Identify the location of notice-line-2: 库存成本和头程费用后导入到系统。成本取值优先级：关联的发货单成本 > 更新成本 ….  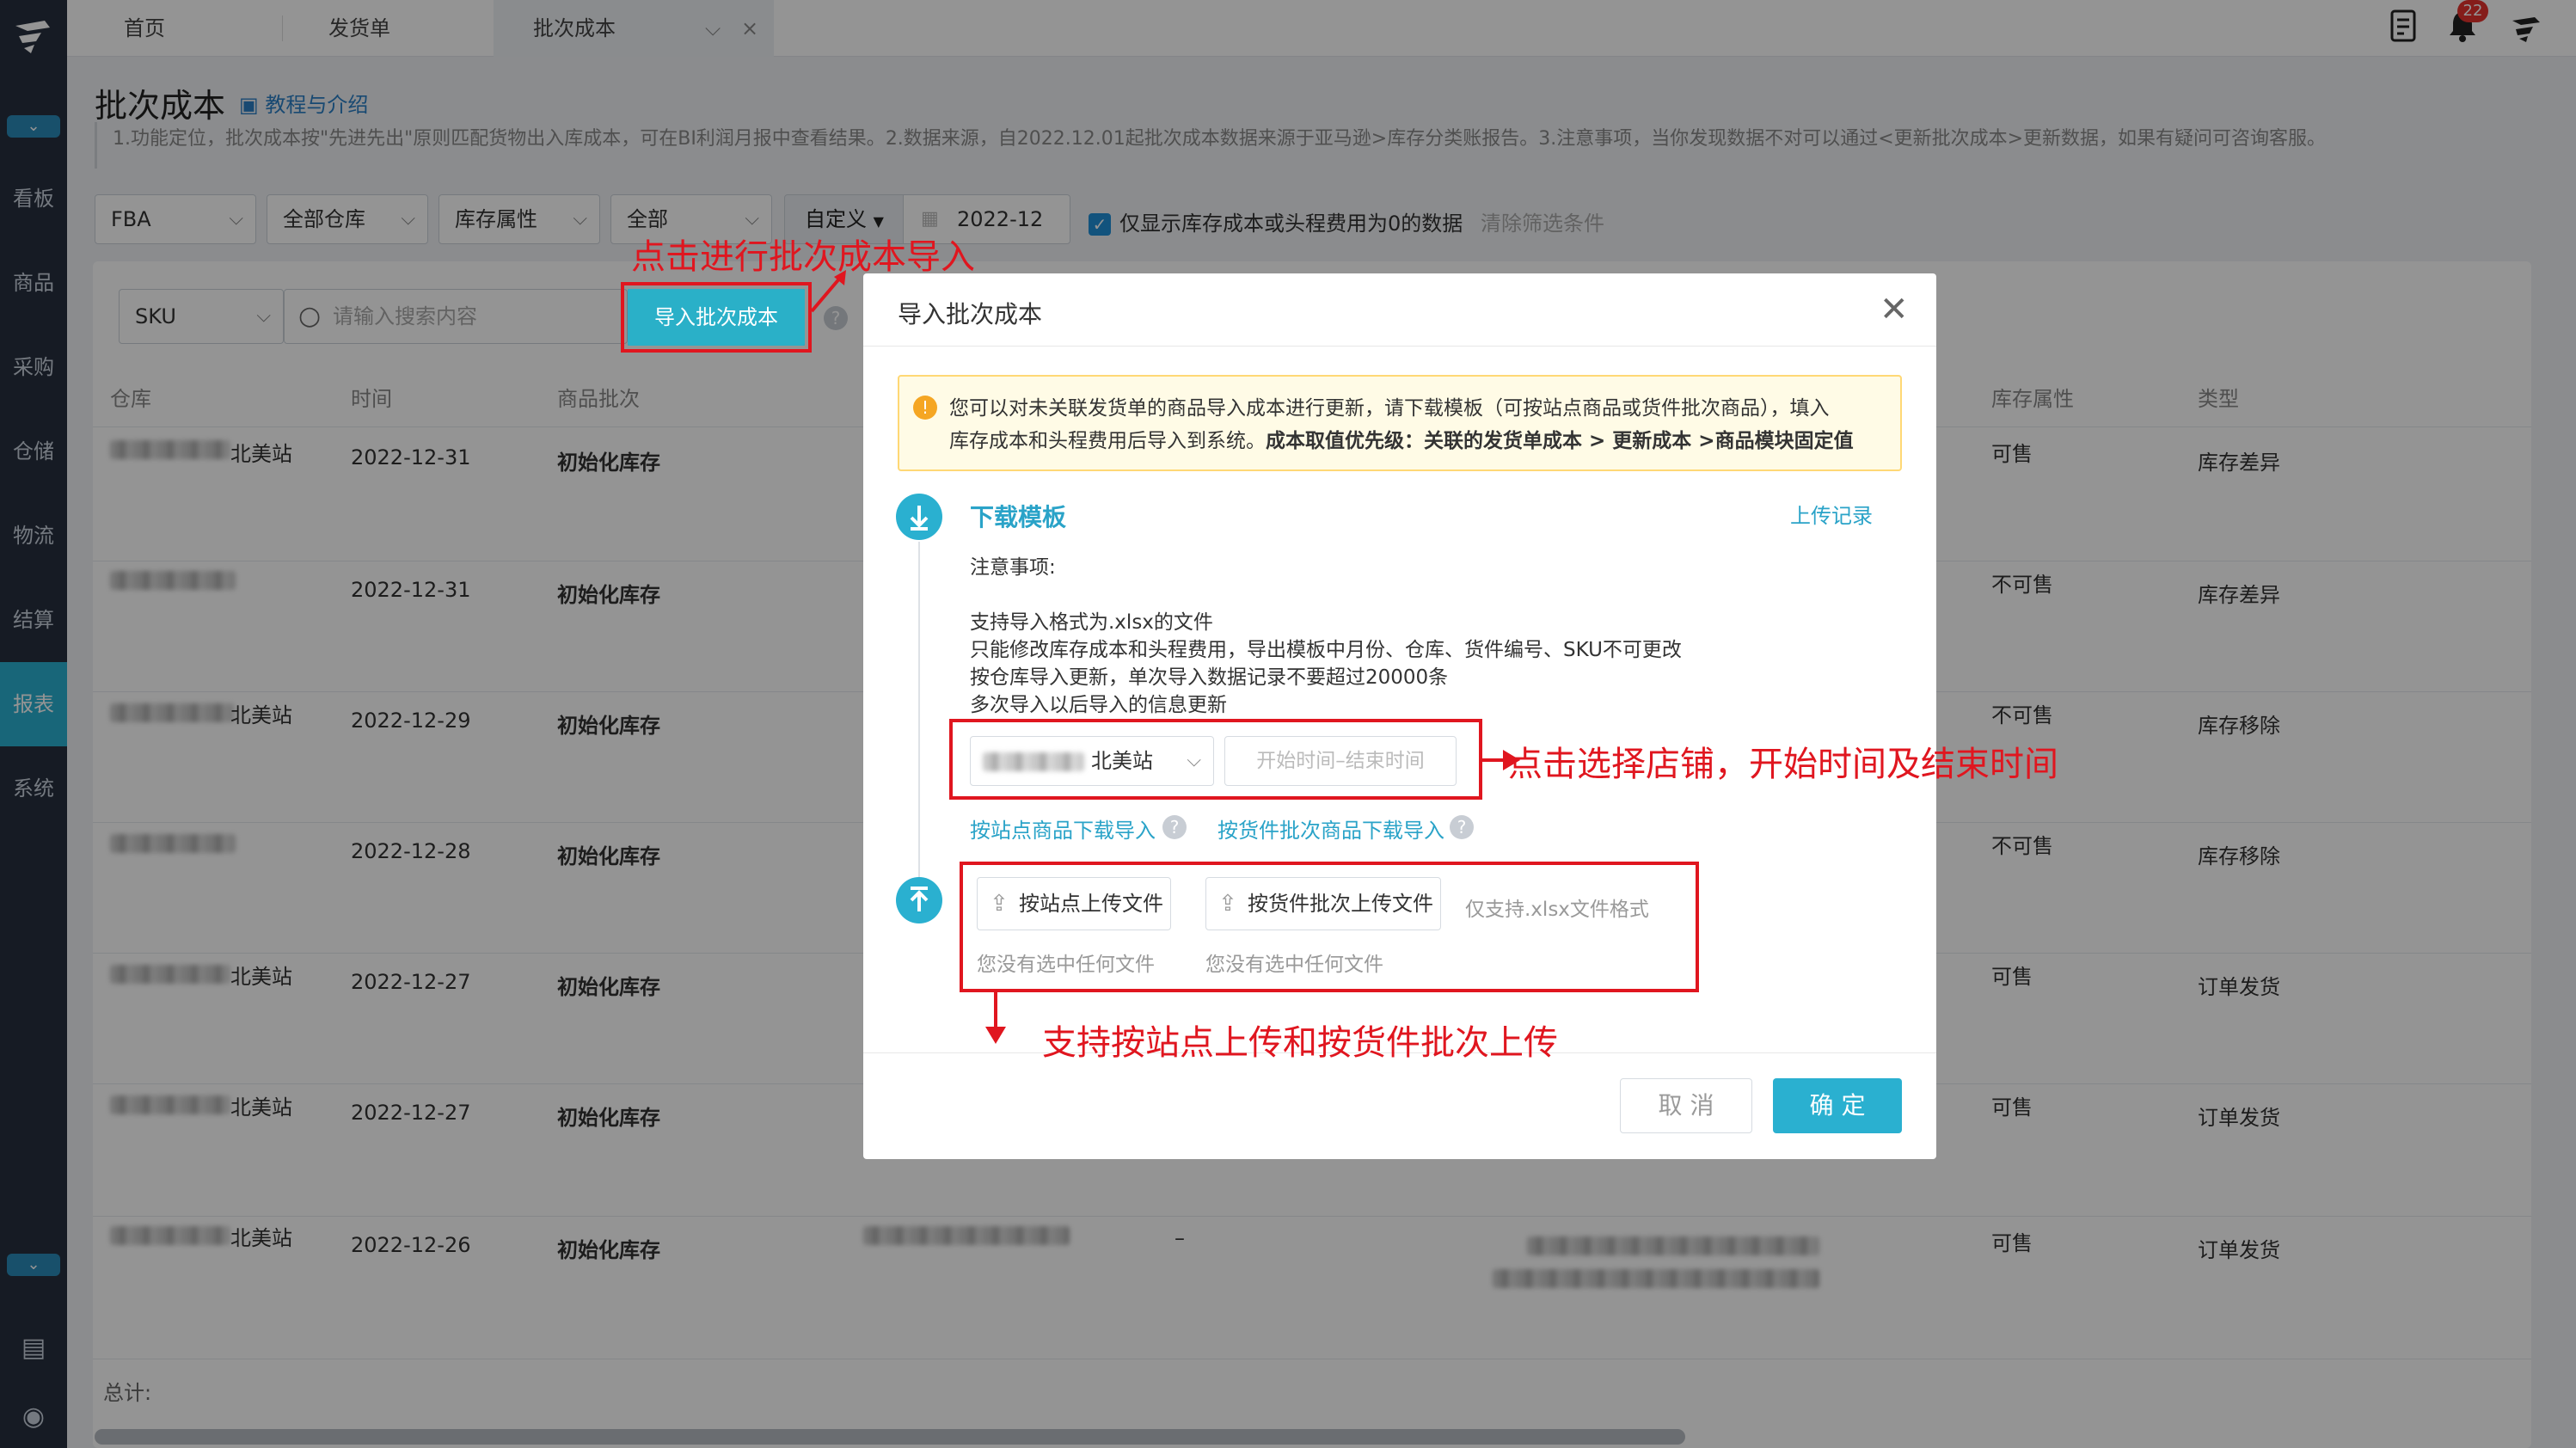
(1416, 441).